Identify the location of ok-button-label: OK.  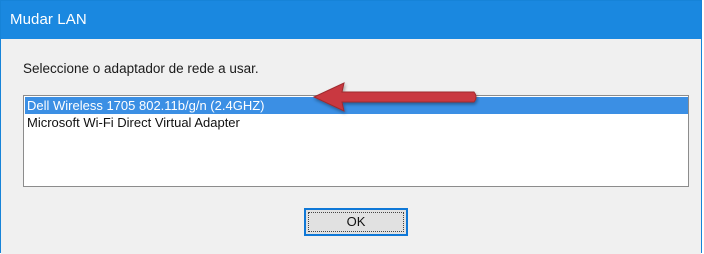
(356, 221).